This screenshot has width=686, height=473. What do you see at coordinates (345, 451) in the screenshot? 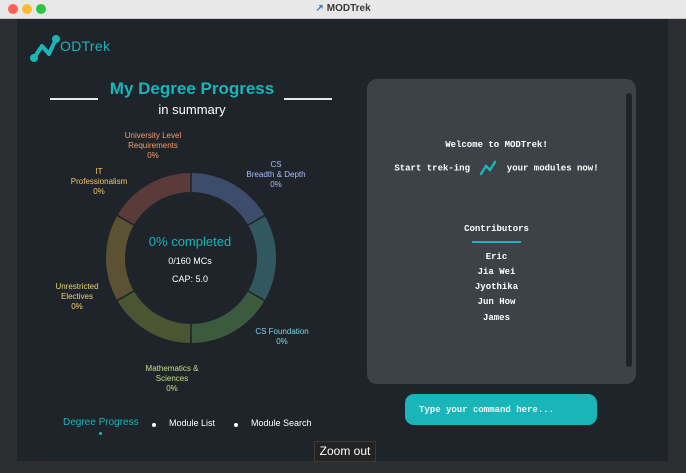
I see `zoom-out-tooltip: Zoom out` at bounding box center [345, 451].